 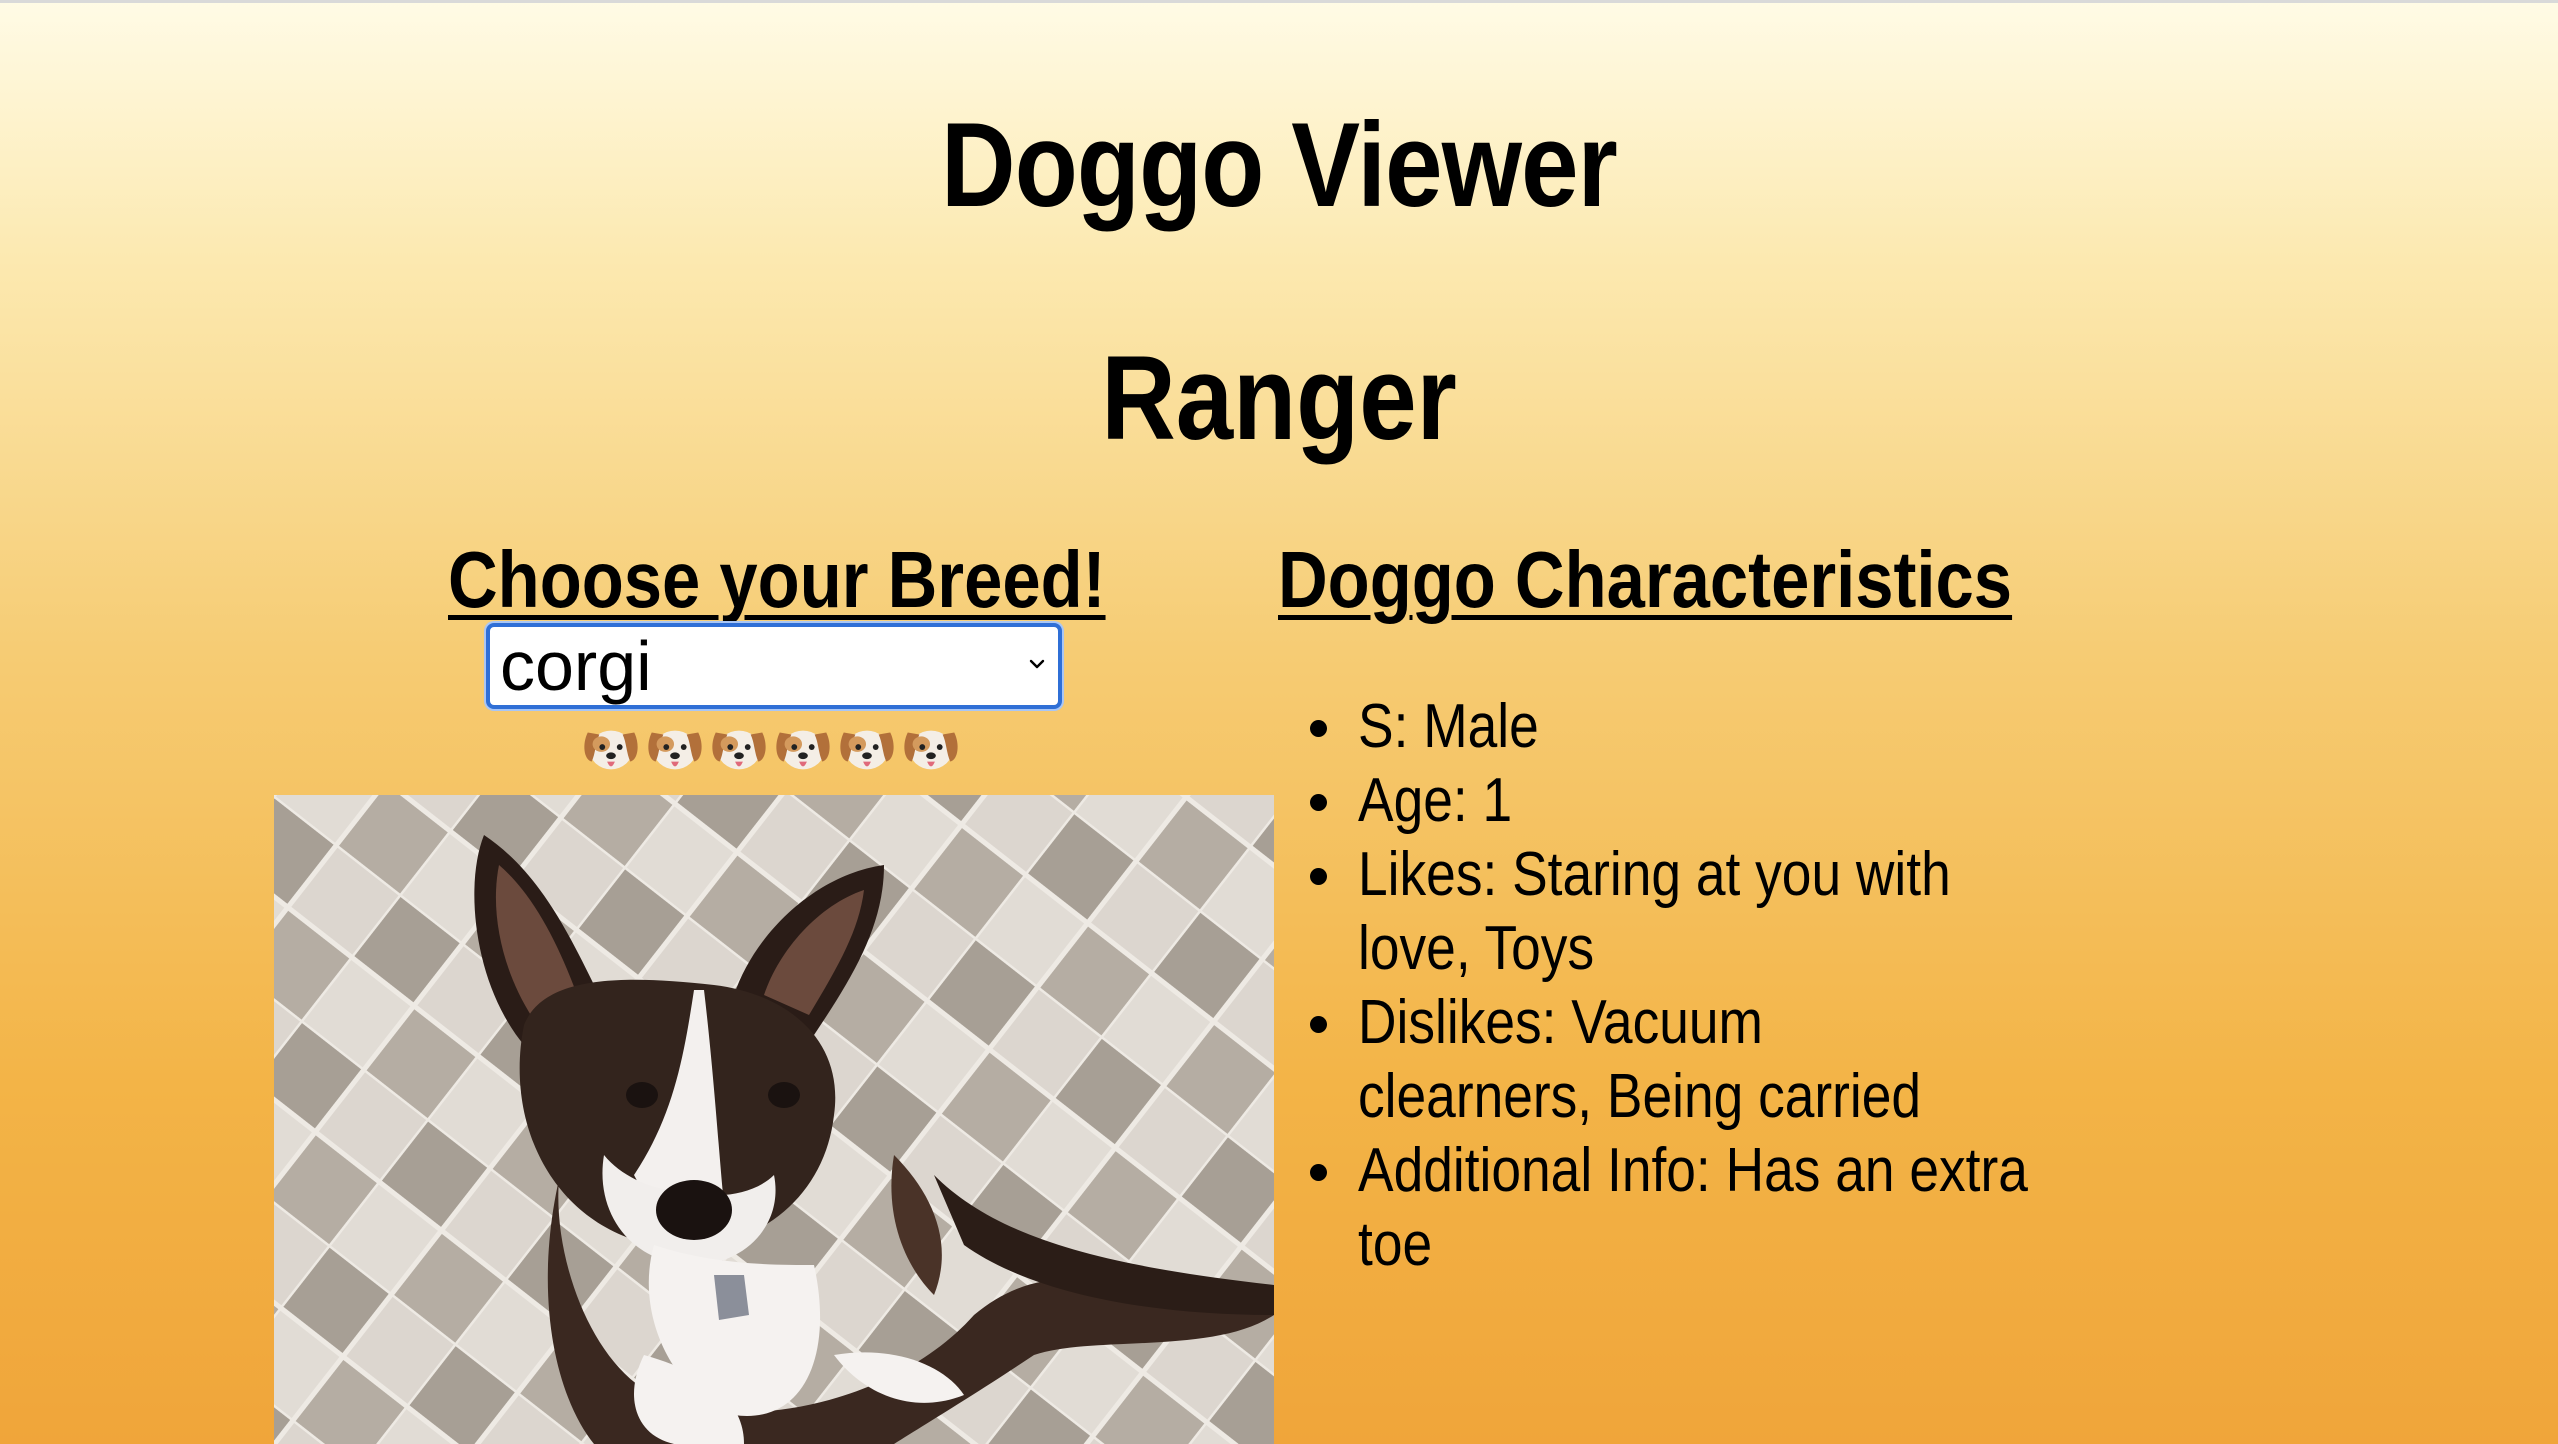 What do you see at coordinates (1279, 165) in the screenshot?
I see `app-title: Doggo Viewer` at bounding box center [1279, 165].